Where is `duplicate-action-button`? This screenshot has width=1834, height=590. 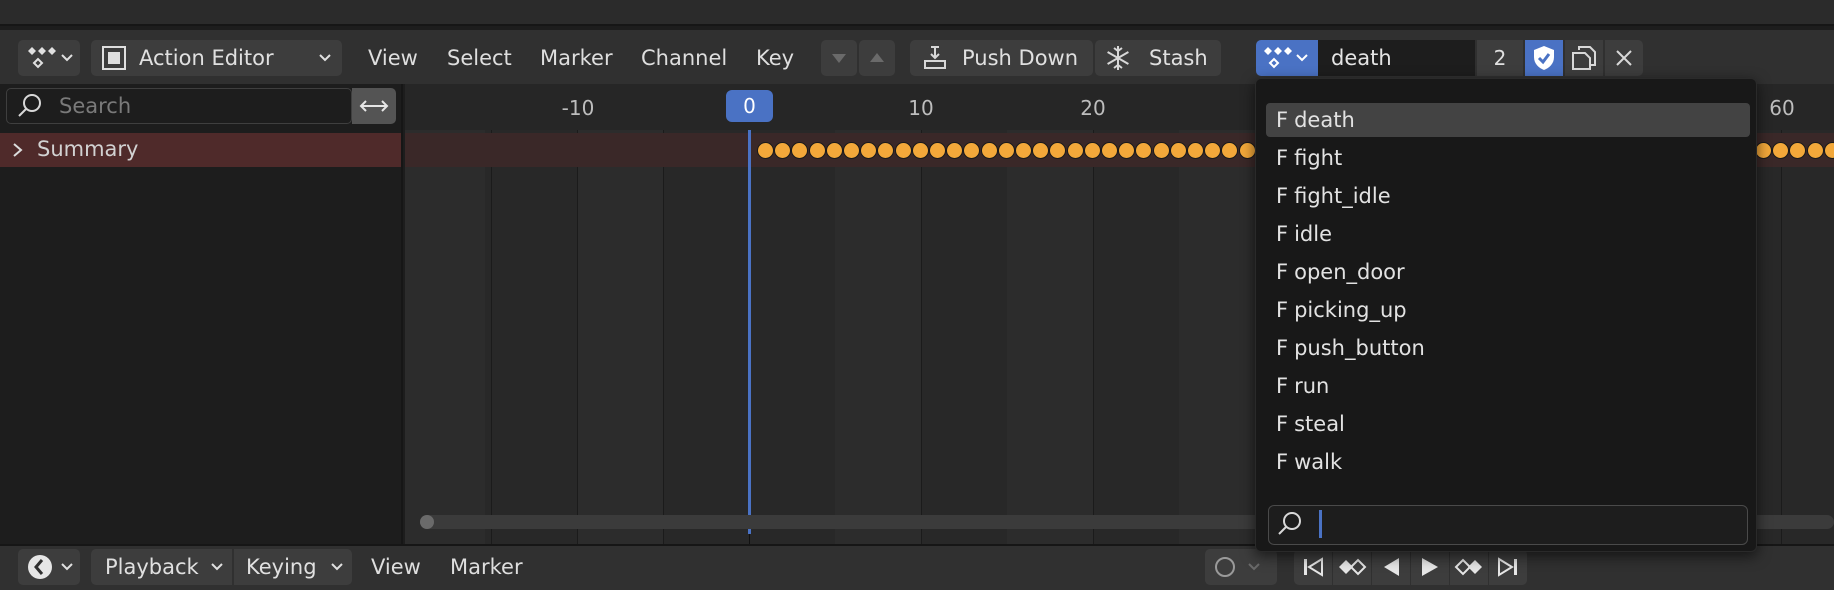 duplicate-action-button is located at coordinates (1584, 58).